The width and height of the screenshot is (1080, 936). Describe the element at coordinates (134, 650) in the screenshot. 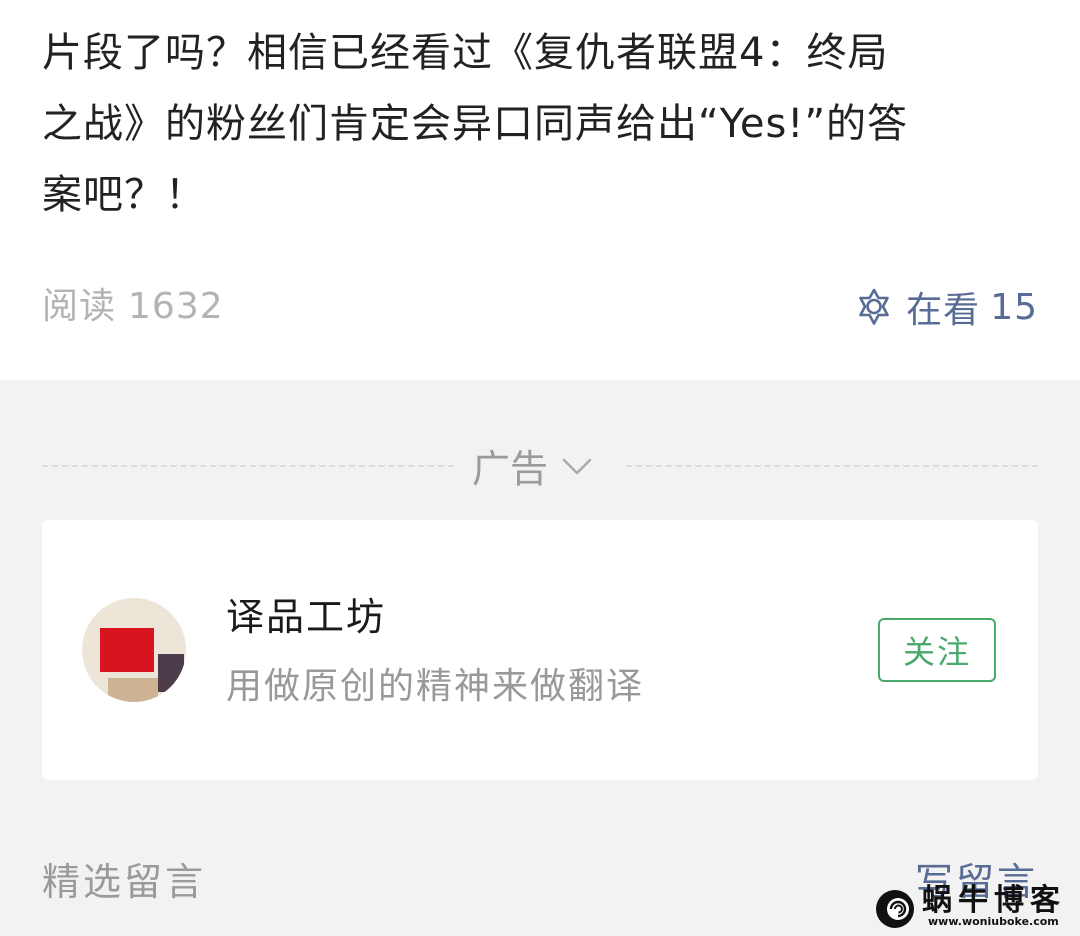

I see `avatar` at that location.